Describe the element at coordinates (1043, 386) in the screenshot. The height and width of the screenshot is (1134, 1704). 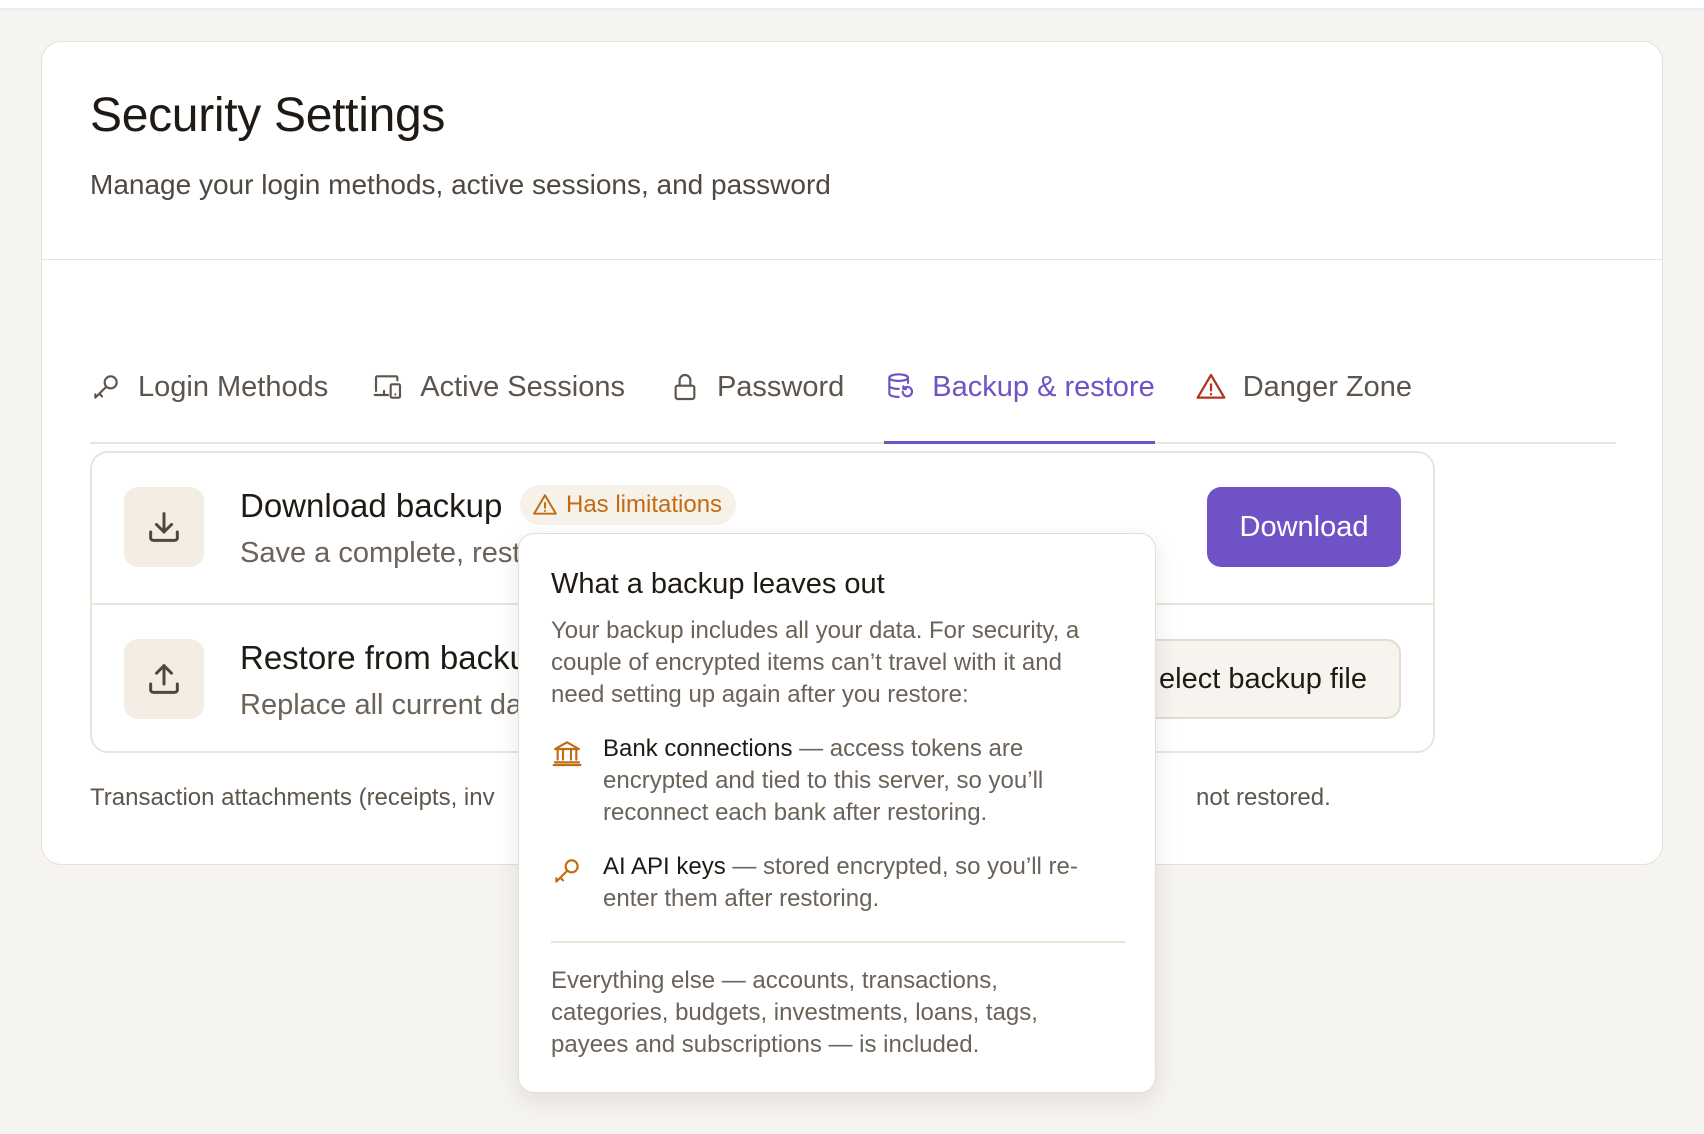
I see `tab-label: Backup & restore` at that location.